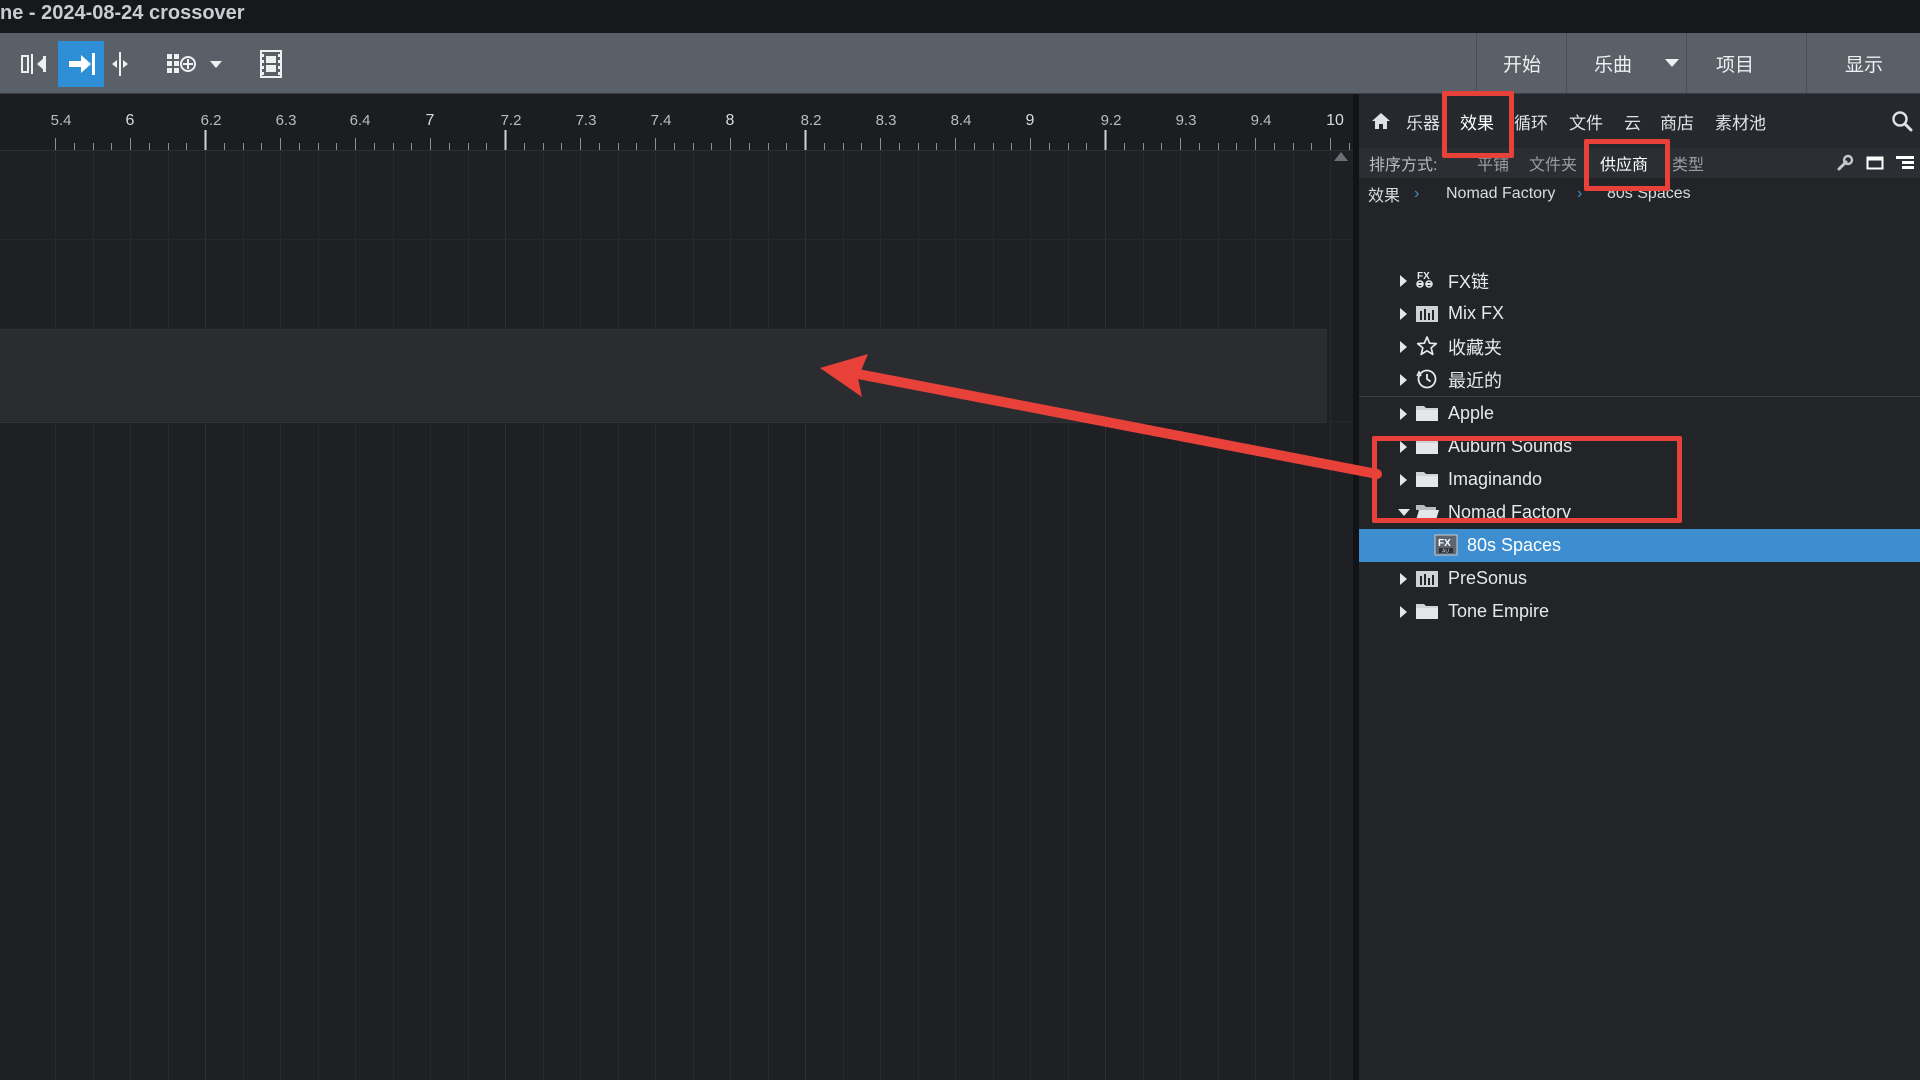  What do you see at coordinates (1672, 63) in the screenshot?
I see `song-dropdown-chevron-icon` at bounding box center [1672, 63].